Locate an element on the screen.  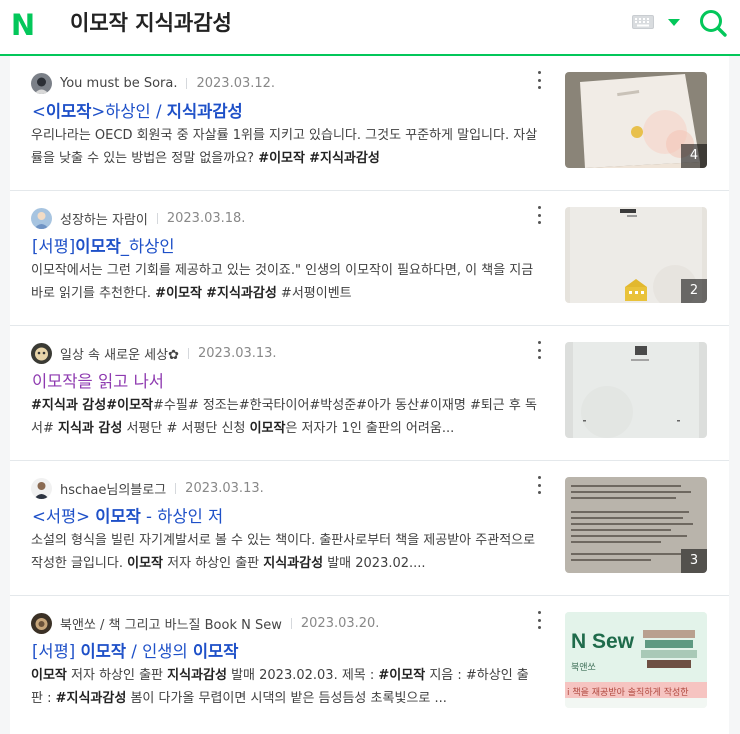
result-meta: 일상 속 새로운 세상✿ 2023.03.13. is located at coordinates (154, 353).